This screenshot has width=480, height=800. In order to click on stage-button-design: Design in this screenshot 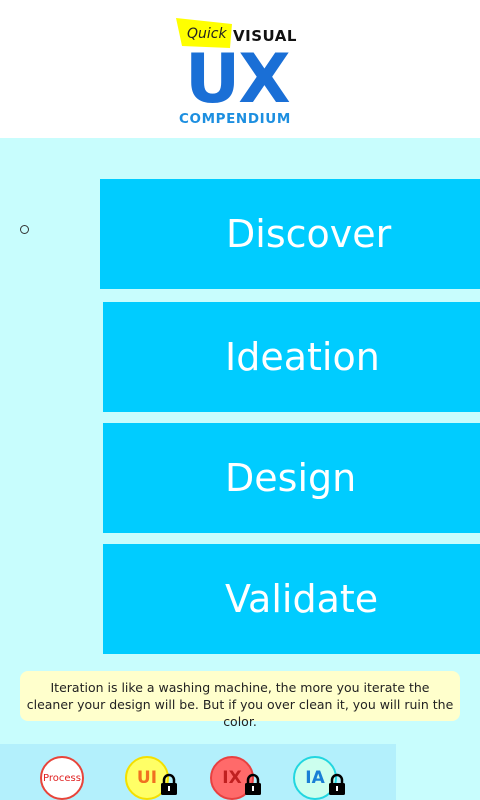, I will do `click(291, 478)`.